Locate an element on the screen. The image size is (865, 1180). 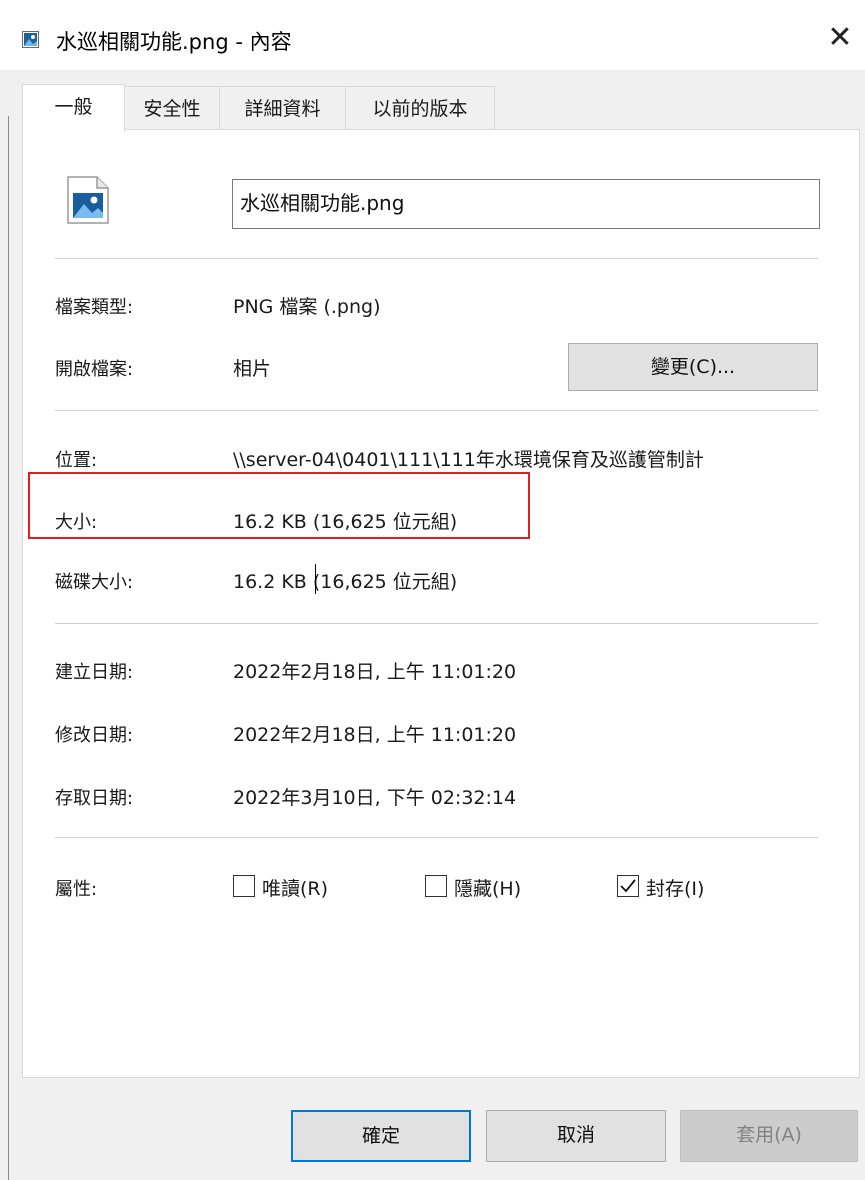
archive-checkbox-label: 封存(I) is located at coordinates (675, 887).